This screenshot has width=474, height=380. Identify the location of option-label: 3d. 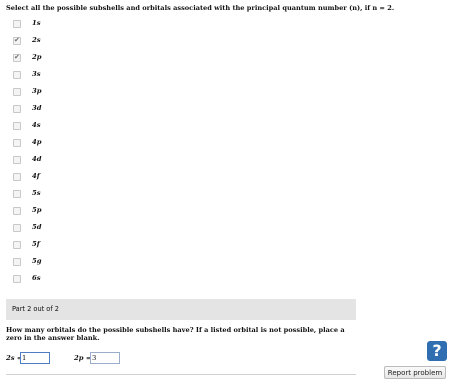
(37, 108).